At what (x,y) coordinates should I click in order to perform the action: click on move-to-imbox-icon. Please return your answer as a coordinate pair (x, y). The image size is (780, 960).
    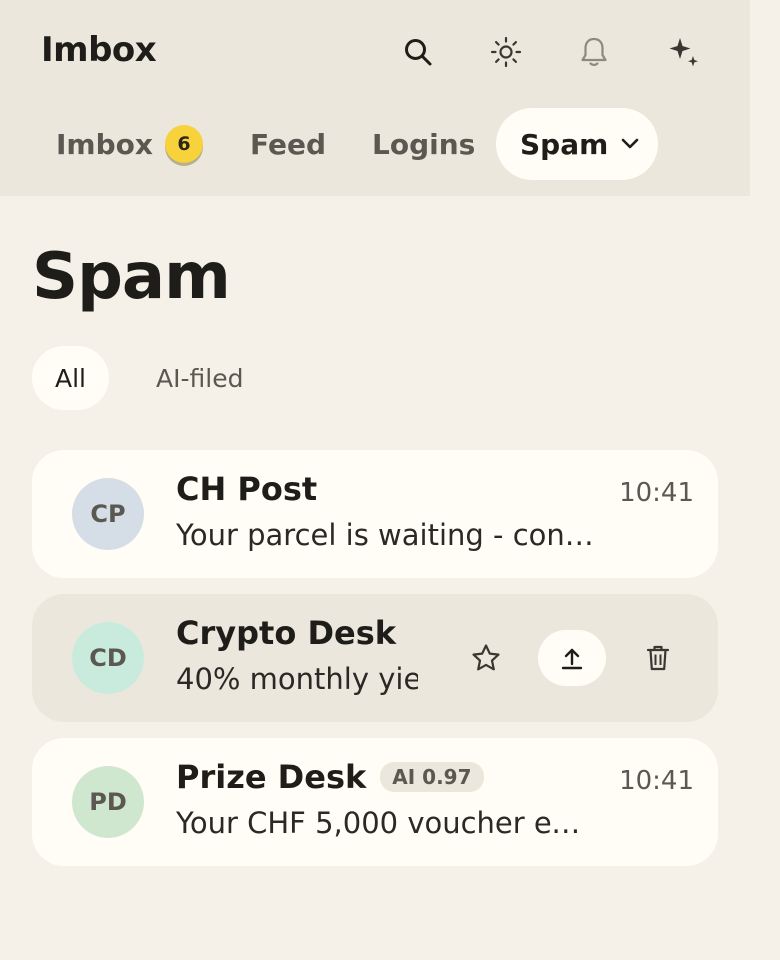
    Looking at the image, I should click on (572, 659).